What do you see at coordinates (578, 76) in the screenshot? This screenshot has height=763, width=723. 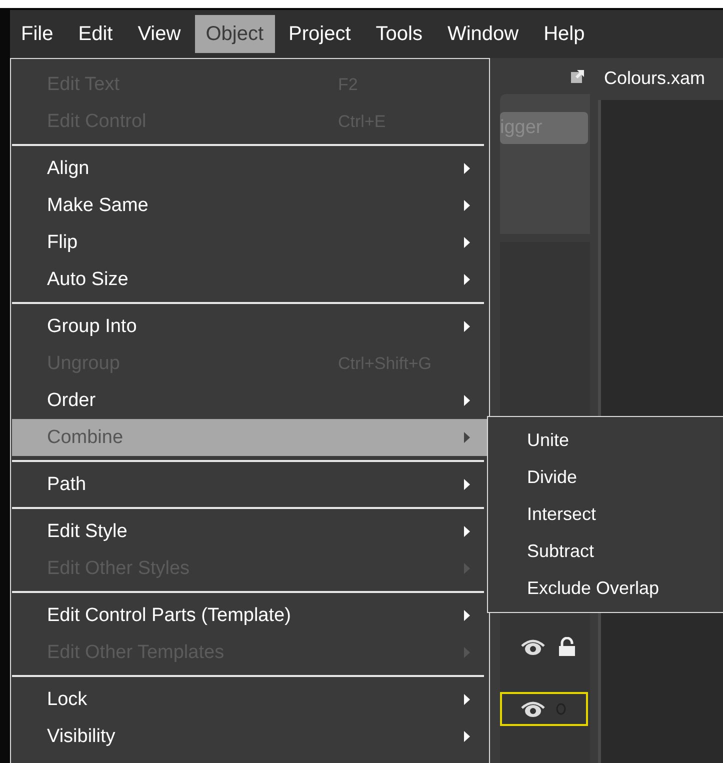 I see `pop-out-icon` at bounding box center [578, 76].